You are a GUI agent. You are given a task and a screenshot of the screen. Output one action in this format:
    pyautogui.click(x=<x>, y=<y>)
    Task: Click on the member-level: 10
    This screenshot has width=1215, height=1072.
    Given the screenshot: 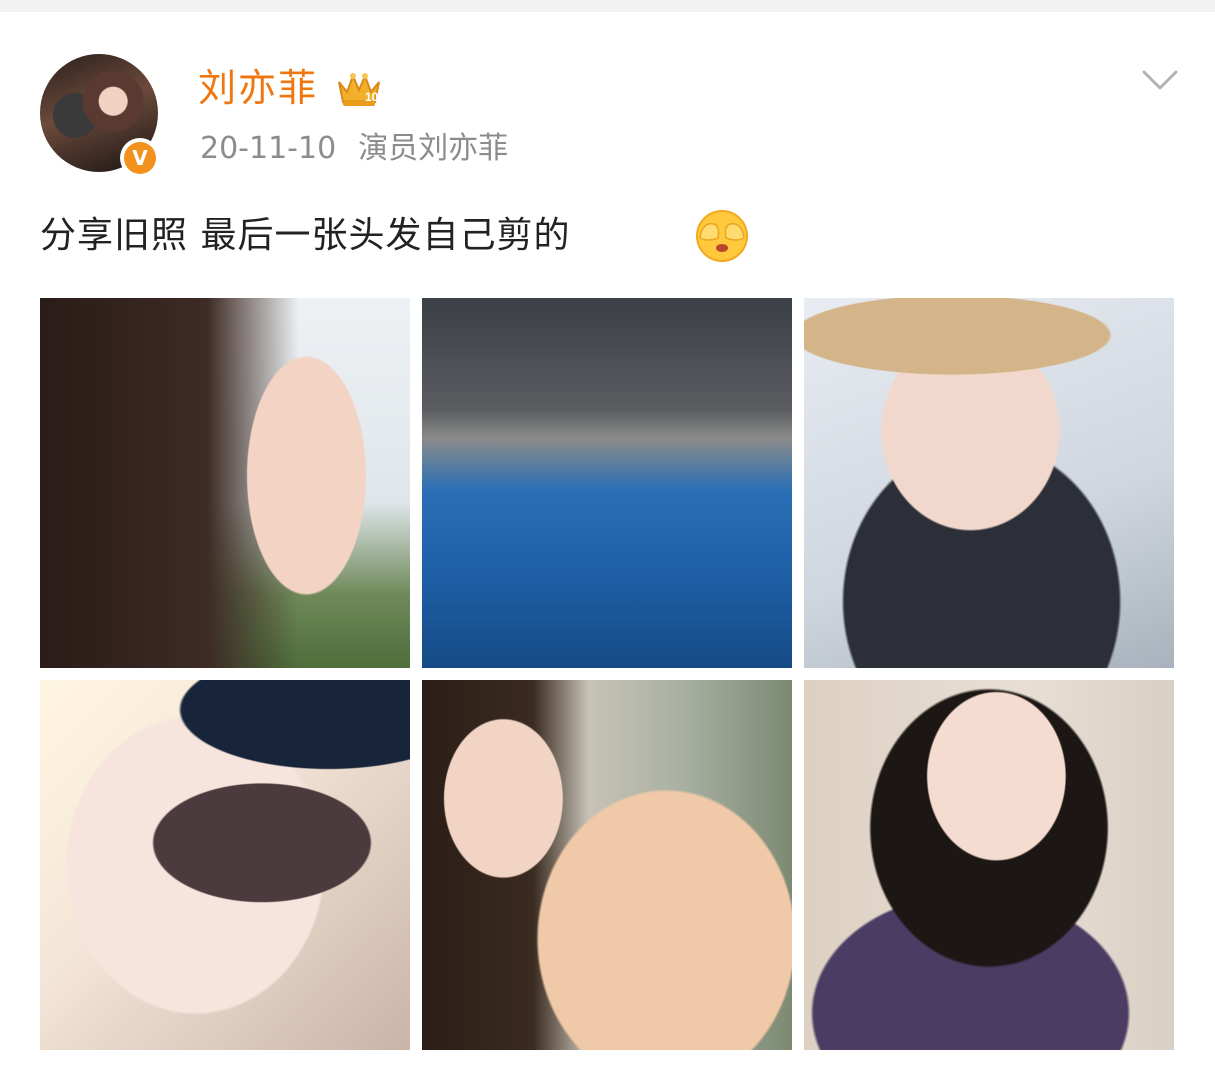 What is the action you would take?
    pyautogui.click(x=372, y=97)
    